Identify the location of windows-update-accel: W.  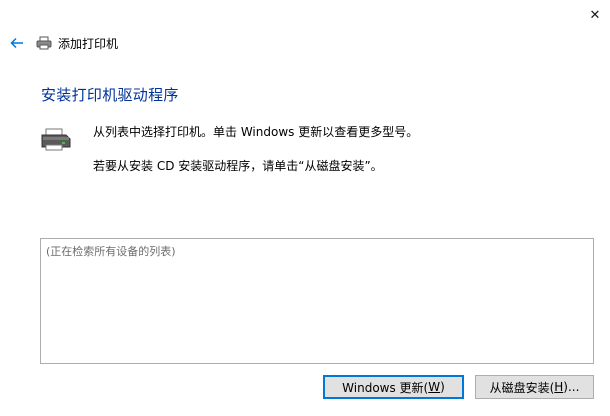
(434, 387).